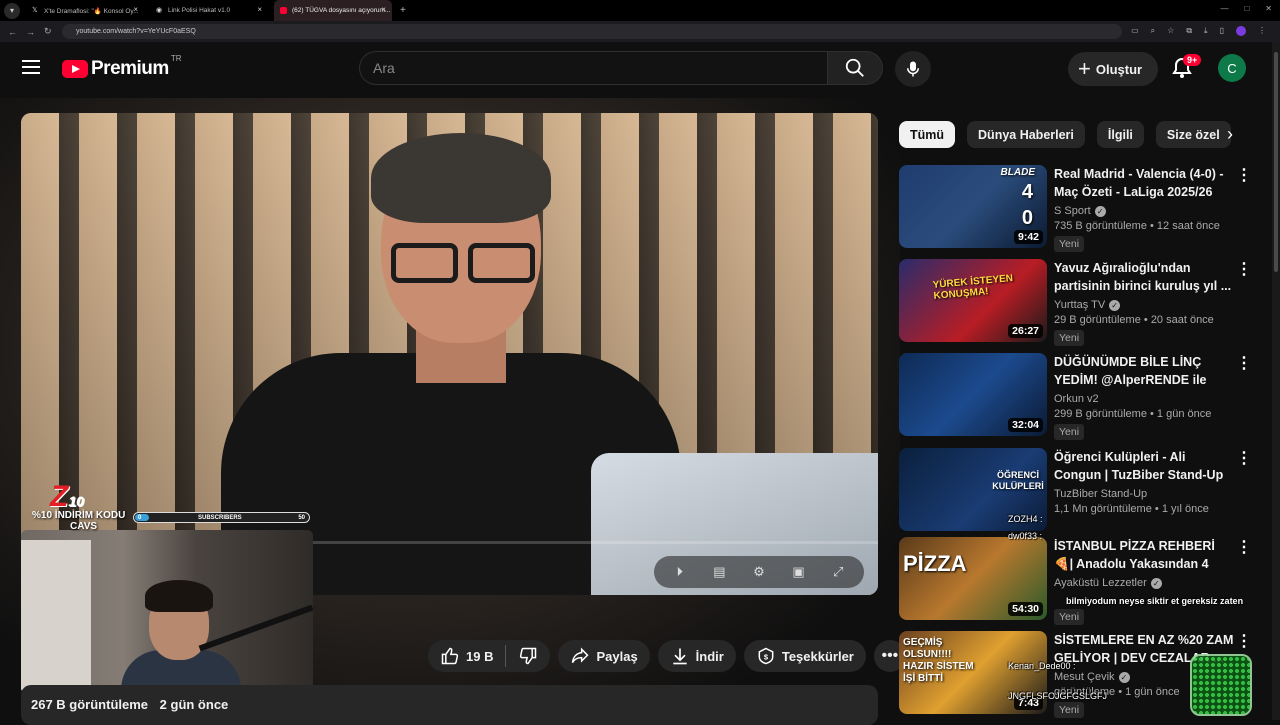  Describe the element at coordinates (1135, 31) in the screenshot. I see `cast-icon: ▭` at that location.